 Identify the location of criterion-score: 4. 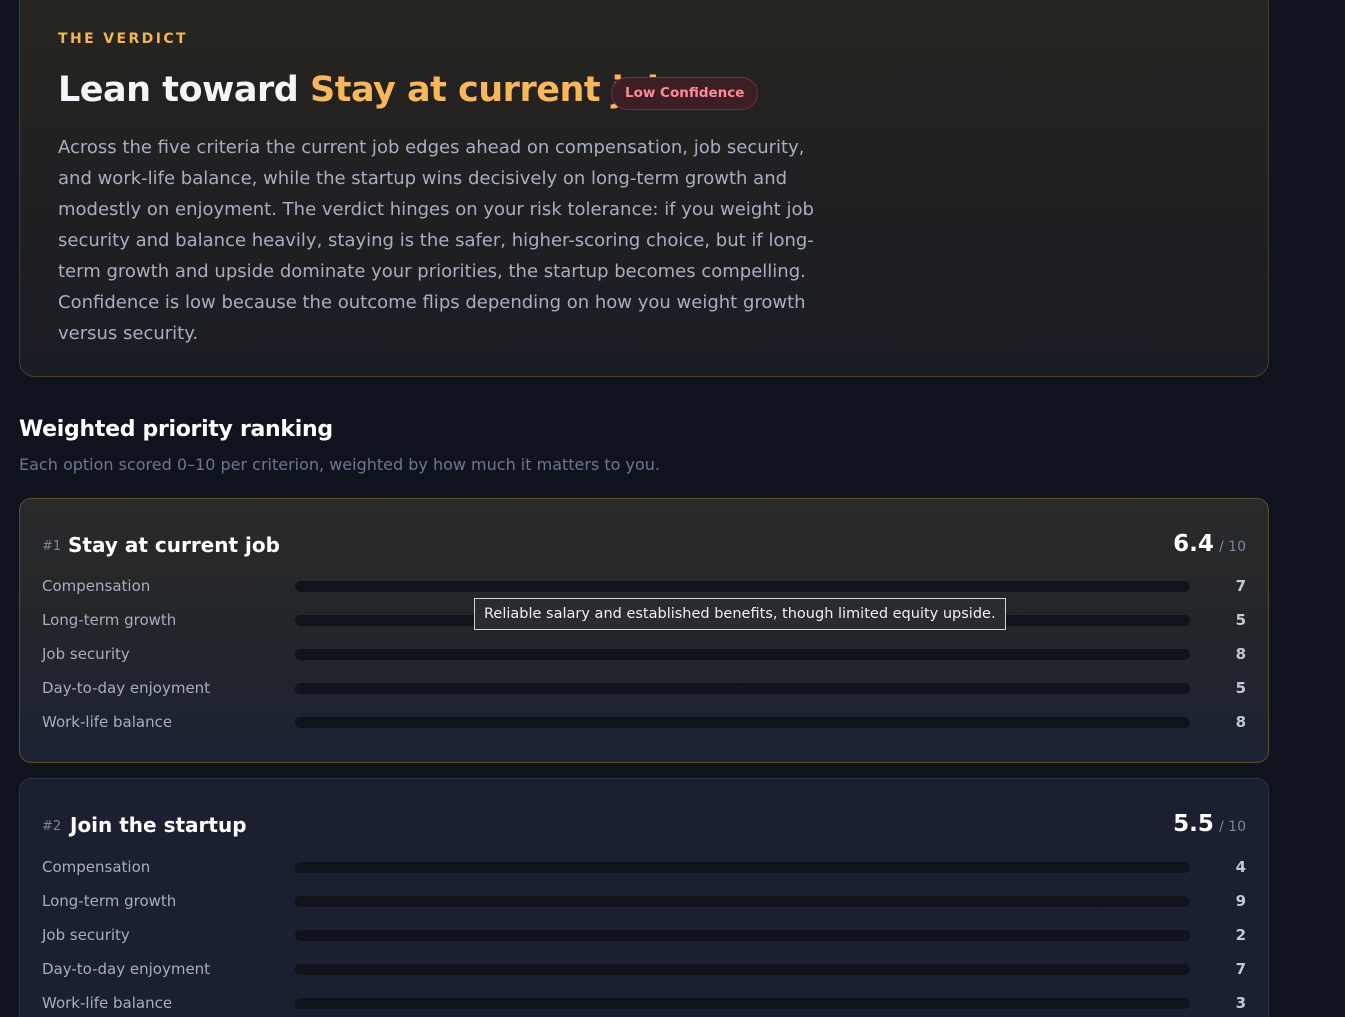
(1240, 867).